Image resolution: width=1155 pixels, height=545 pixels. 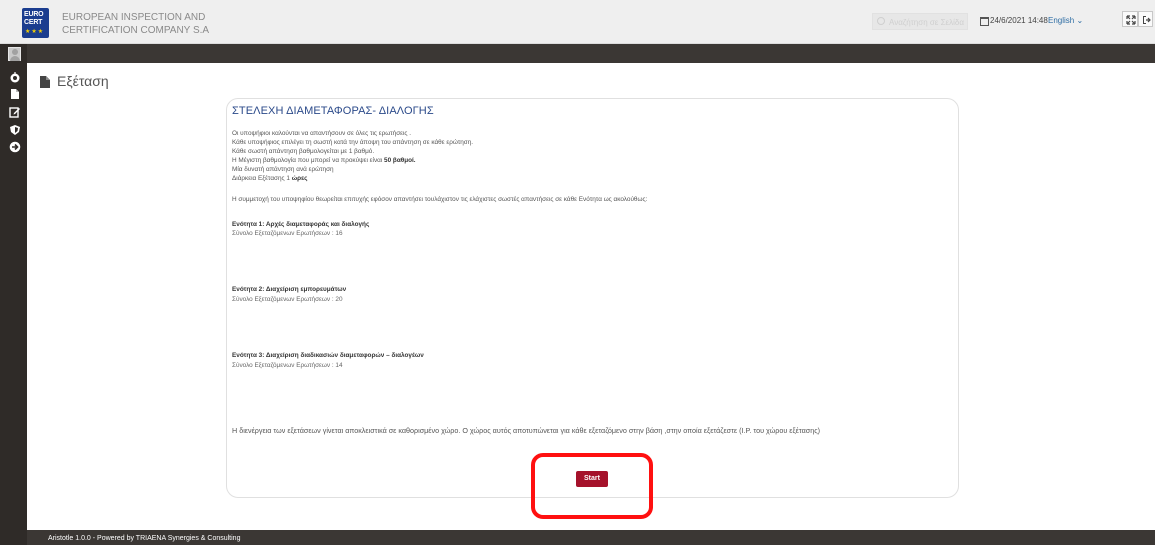 I want to click on section-question-count: Σύνολο Εξεταζόμενων Ερωτήσεων : 14, so click(x=287, y=365).